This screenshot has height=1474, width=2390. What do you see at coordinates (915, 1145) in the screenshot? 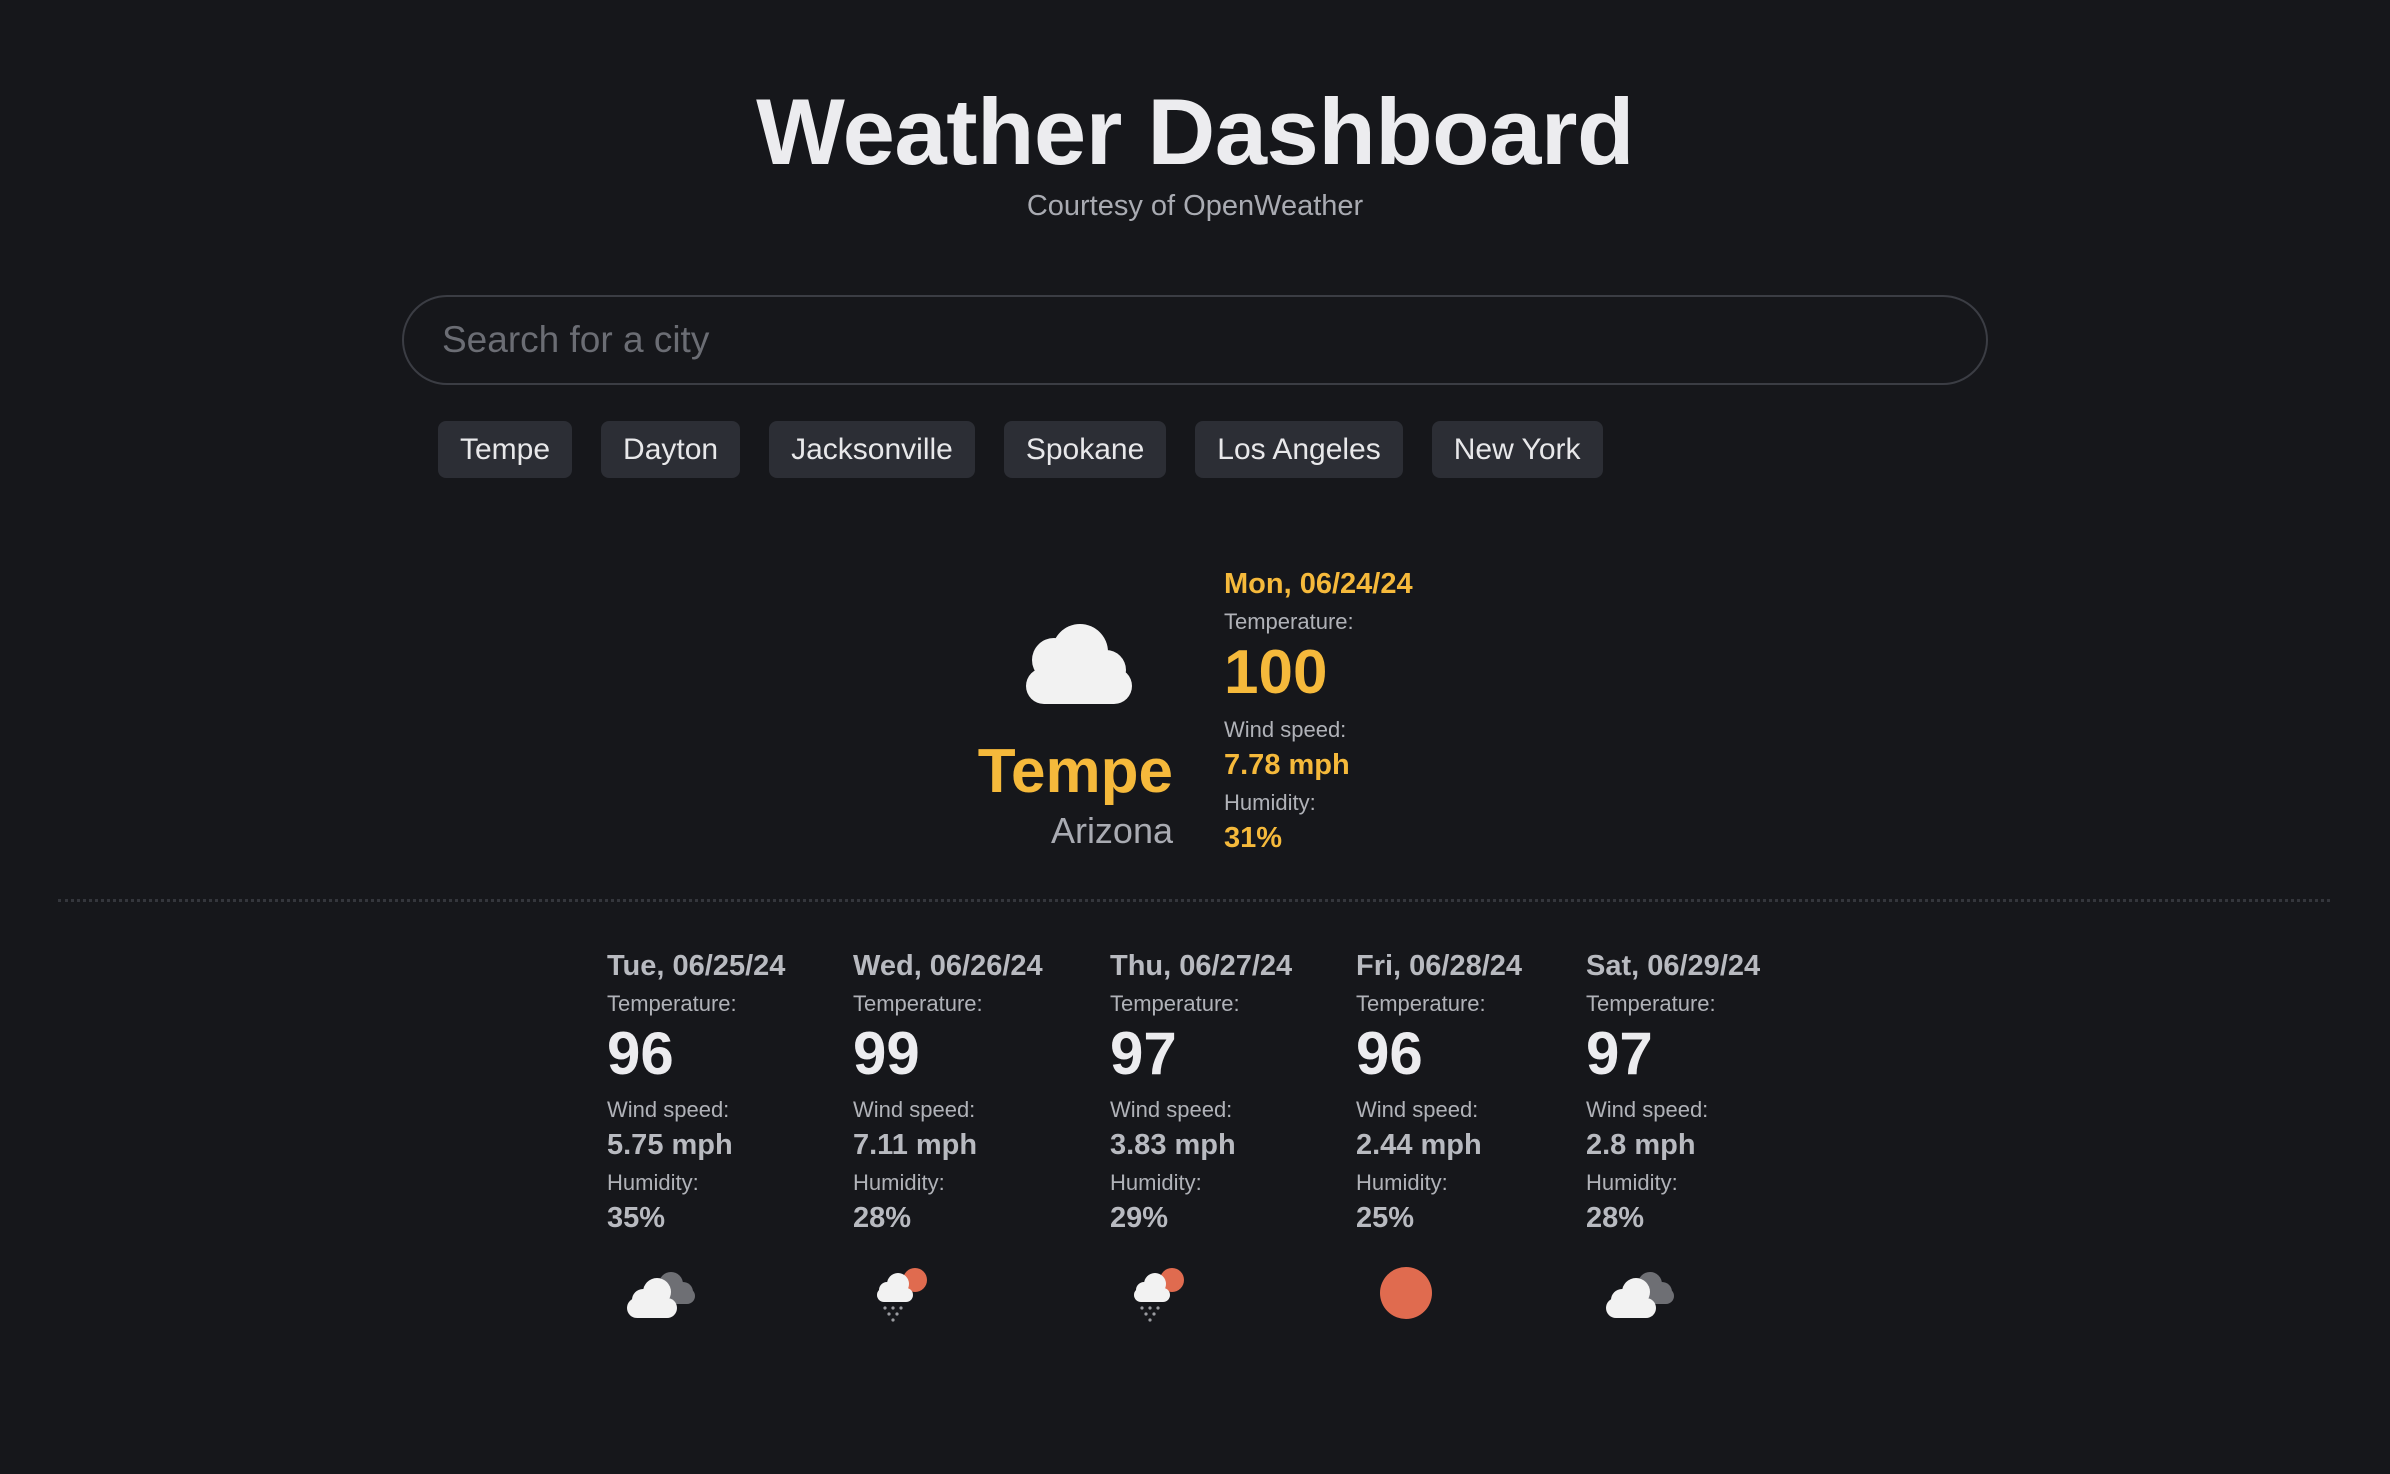
I see `forecast-wind: 7.11 mph` at bounding box center [915, 1145].